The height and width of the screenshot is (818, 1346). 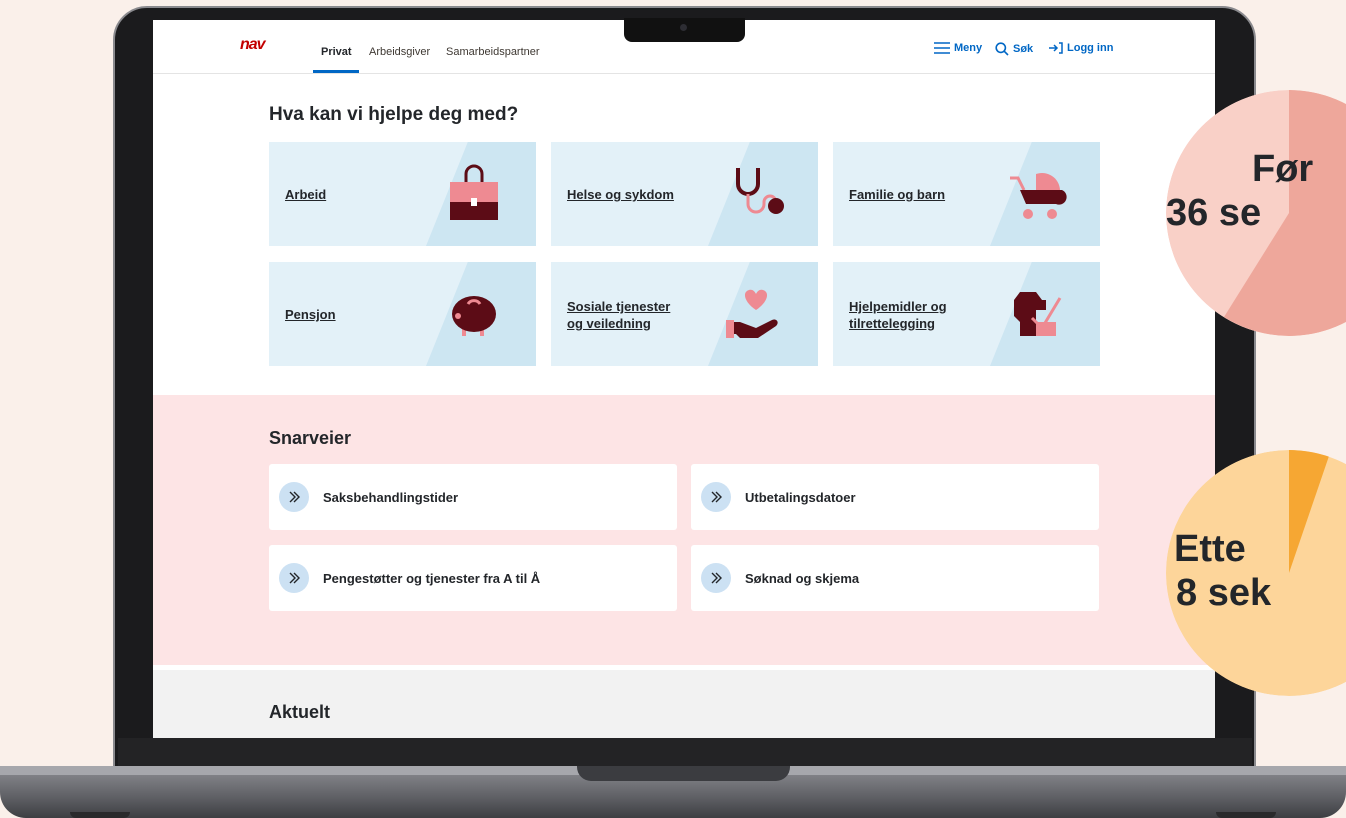 I want to click on stethoscope-icon, so click(x=760, y=191).